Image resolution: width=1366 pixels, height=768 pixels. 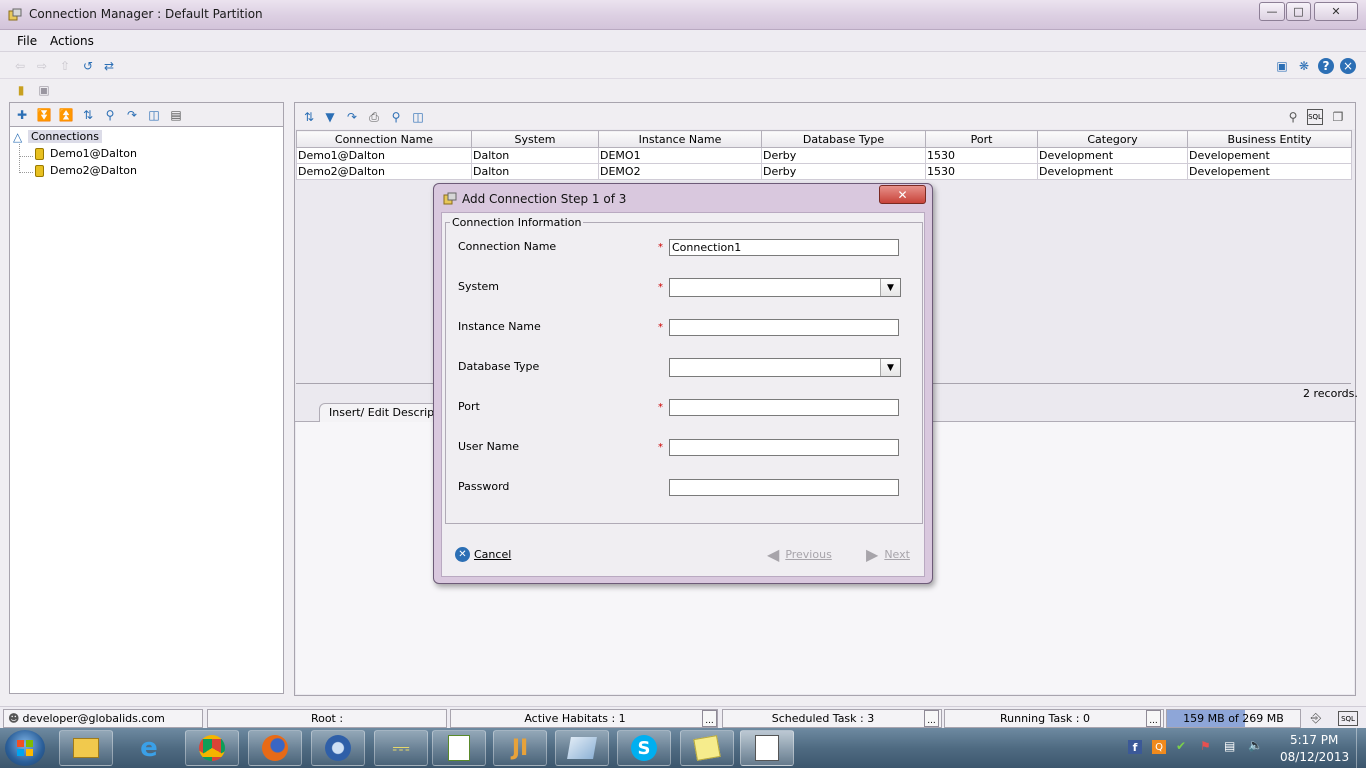 What do you see at coordinates (784, 487) in the screenshot?
I see `password-input` at bounding box center [784, 487].